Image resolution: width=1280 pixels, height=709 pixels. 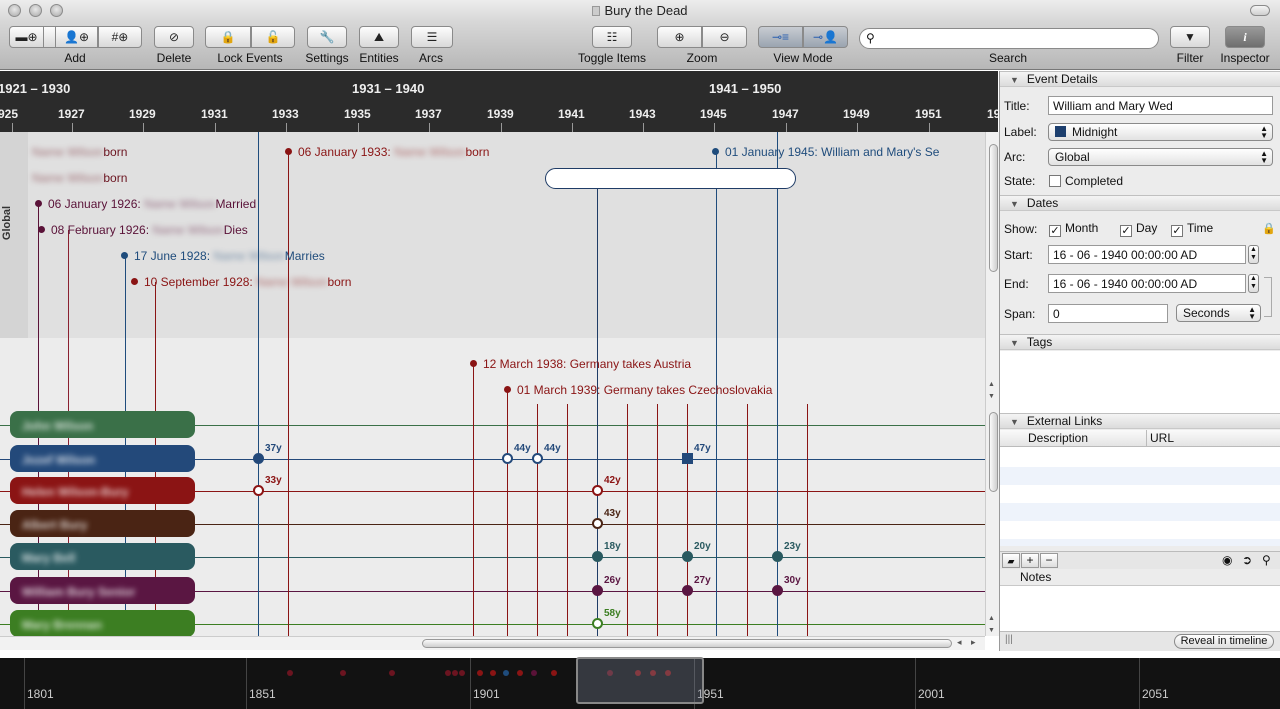 What do you see at coordinates (973, 642) in the screenshot?
I see `scroll-right-arrow: ▸` at bounding box center [973, 642].